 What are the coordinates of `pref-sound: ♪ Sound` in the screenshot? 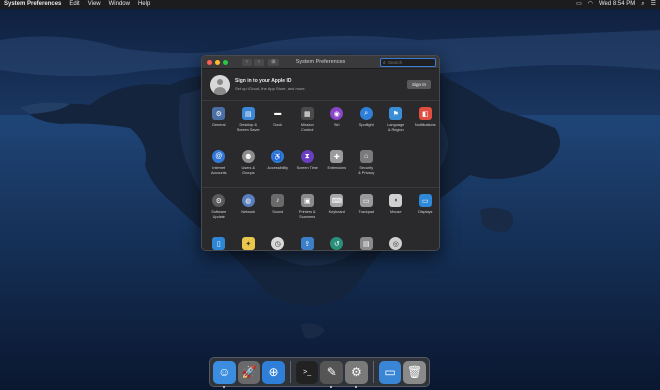 It's located at (278, 210).